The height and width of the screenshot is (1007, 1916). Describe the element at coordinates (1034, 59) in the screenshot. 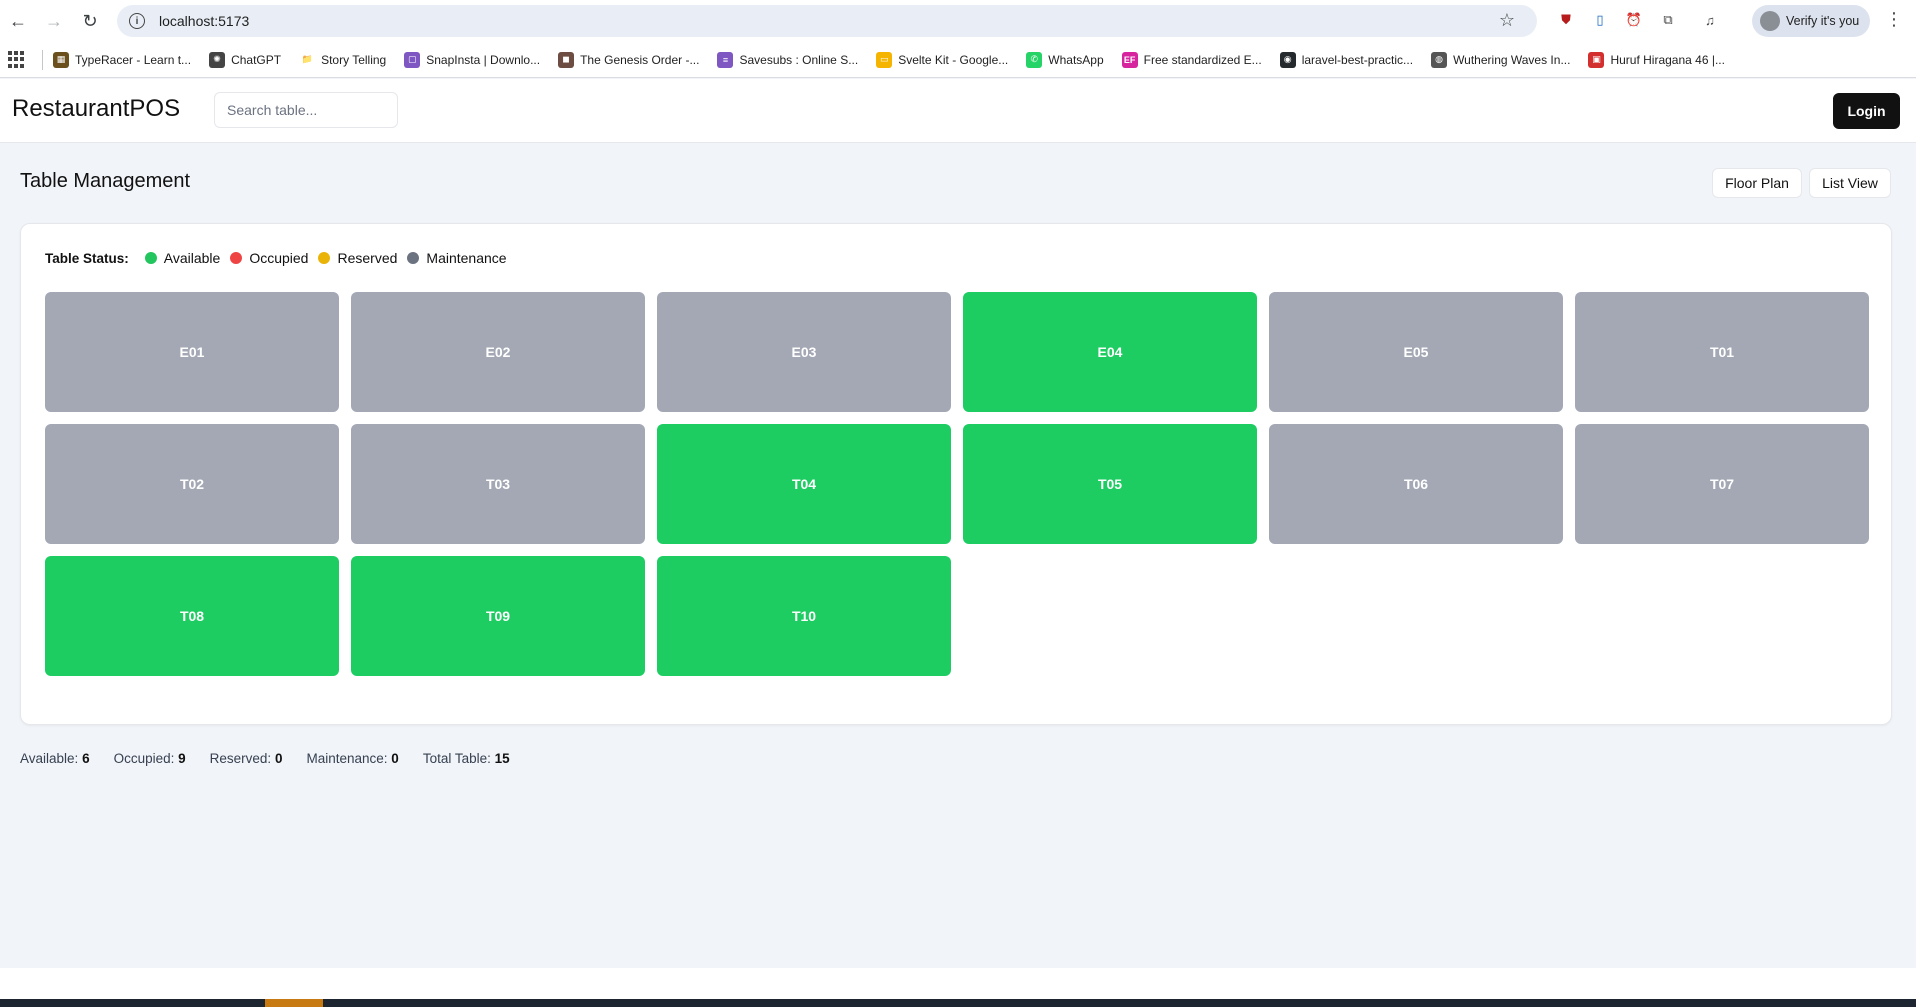

I see `bookmark-favicon-icon: ✆` at that location.